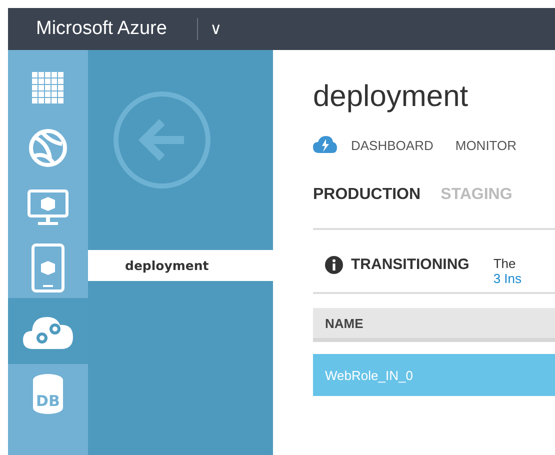  What do you see at coordinates (48, 331) in the screenshot?
I see `cloud-nav-item` at bounding box center [48, 331].